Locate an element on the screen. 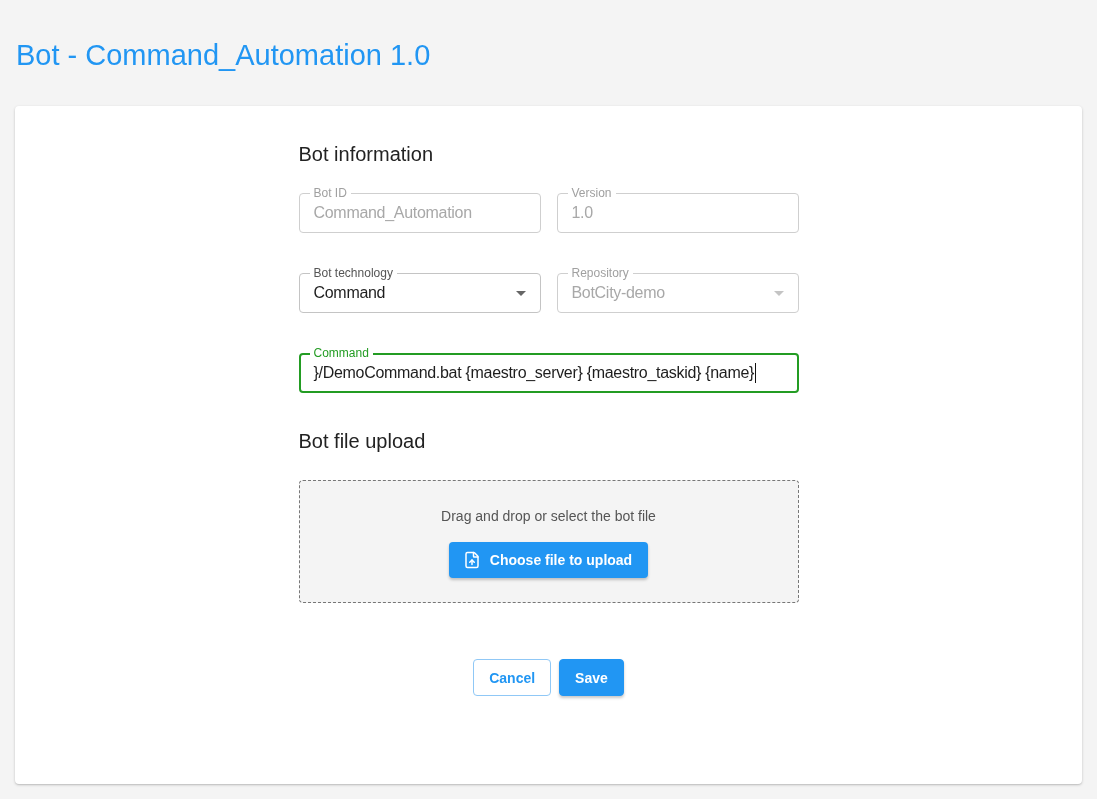 Image resolution: width=1097 pixels, height=799 pixels. page-title: Bot - Command_Automation 1.0 is located at coordinates (223, 55).